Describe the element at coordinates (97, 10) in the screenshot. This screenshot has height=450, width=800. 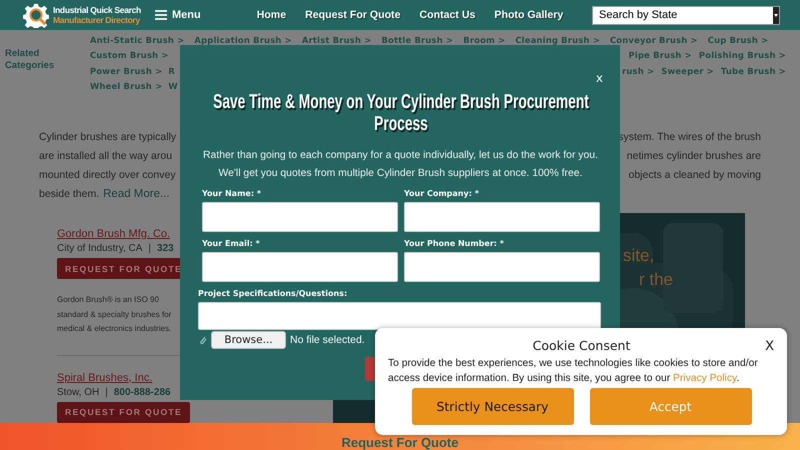
I see `logo-title: Industrial Quick Search` at that location.